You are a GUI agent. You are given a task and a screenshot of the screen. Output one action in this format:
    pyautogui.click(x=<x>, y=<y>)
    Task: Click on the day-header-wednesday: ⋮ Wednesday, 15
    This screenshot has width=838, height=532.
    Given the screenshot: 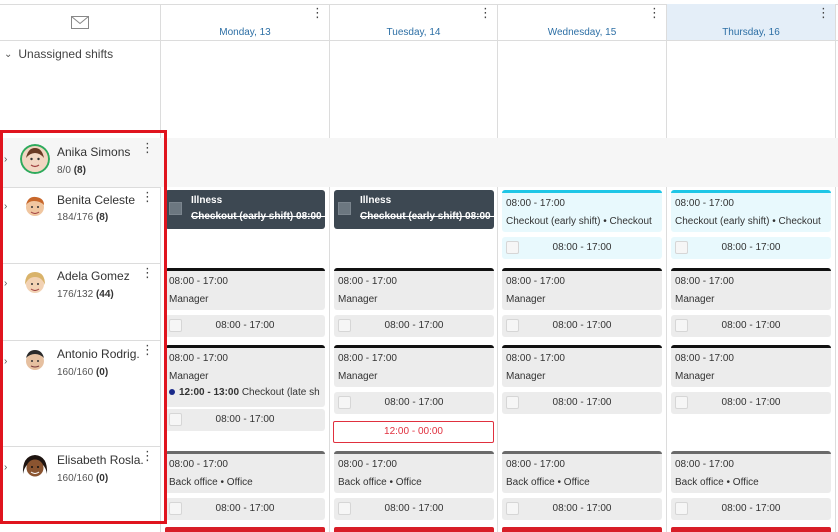 What is the action you would take?
    pyautogui.click(x=582, y=22)
    